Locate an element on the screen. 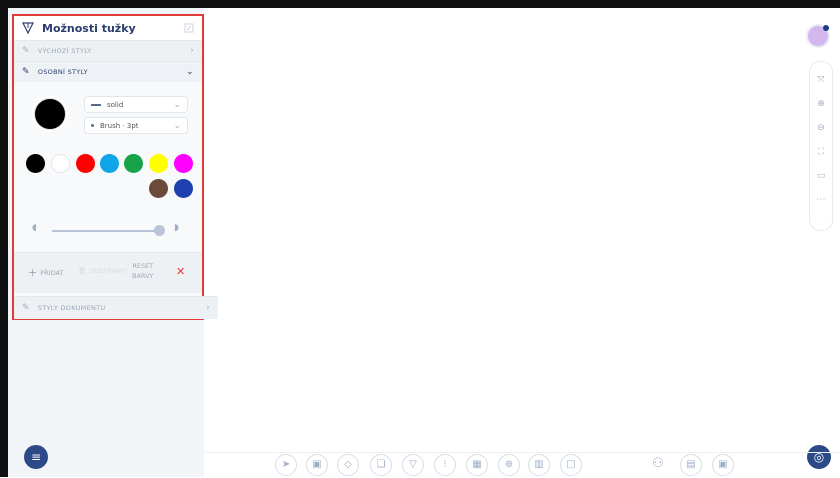 The image size is (840, 478). remove-button: 🗑 ODSTRANIT is located at coordinates (102, 271).